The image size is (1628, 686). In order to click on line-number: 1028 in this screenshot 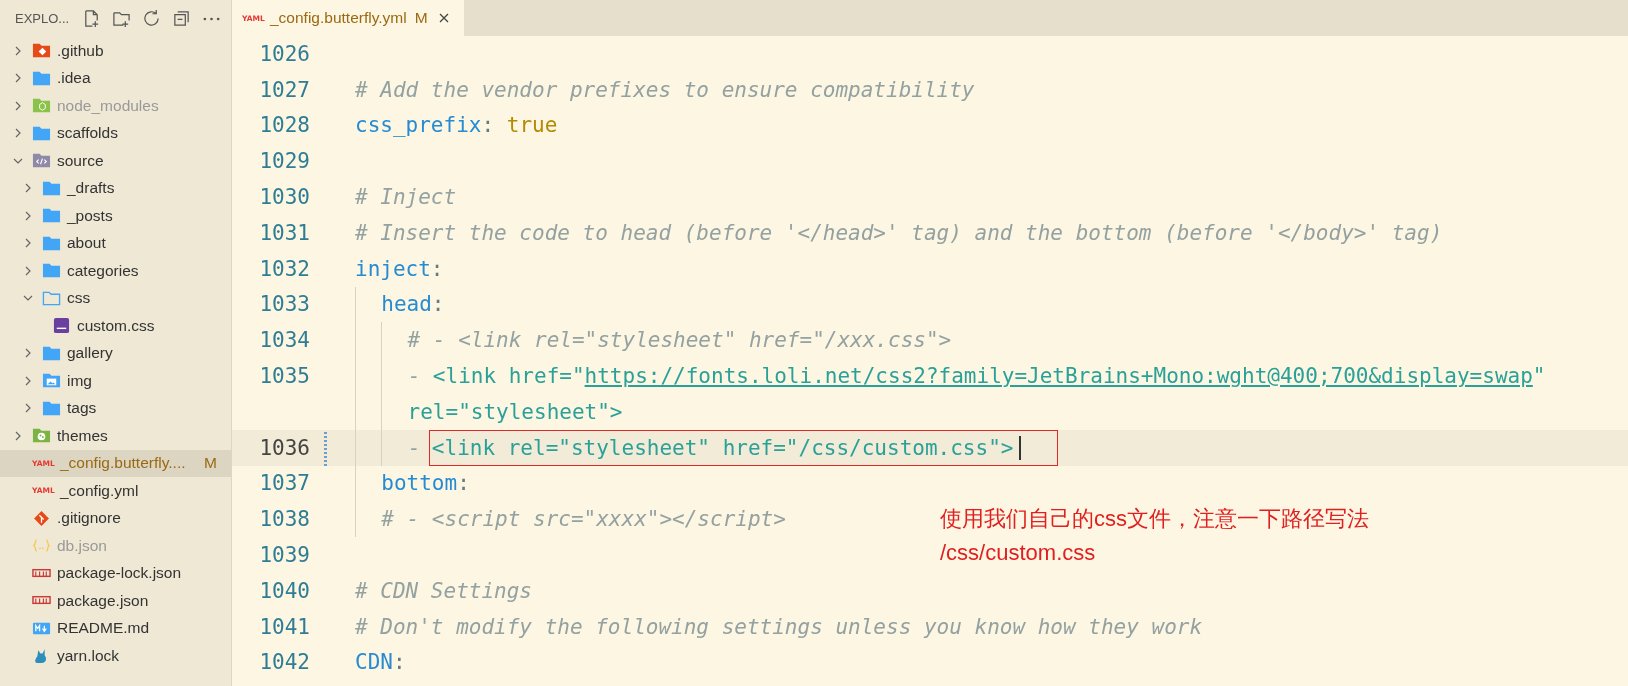, I will do `click(284, 125)`.